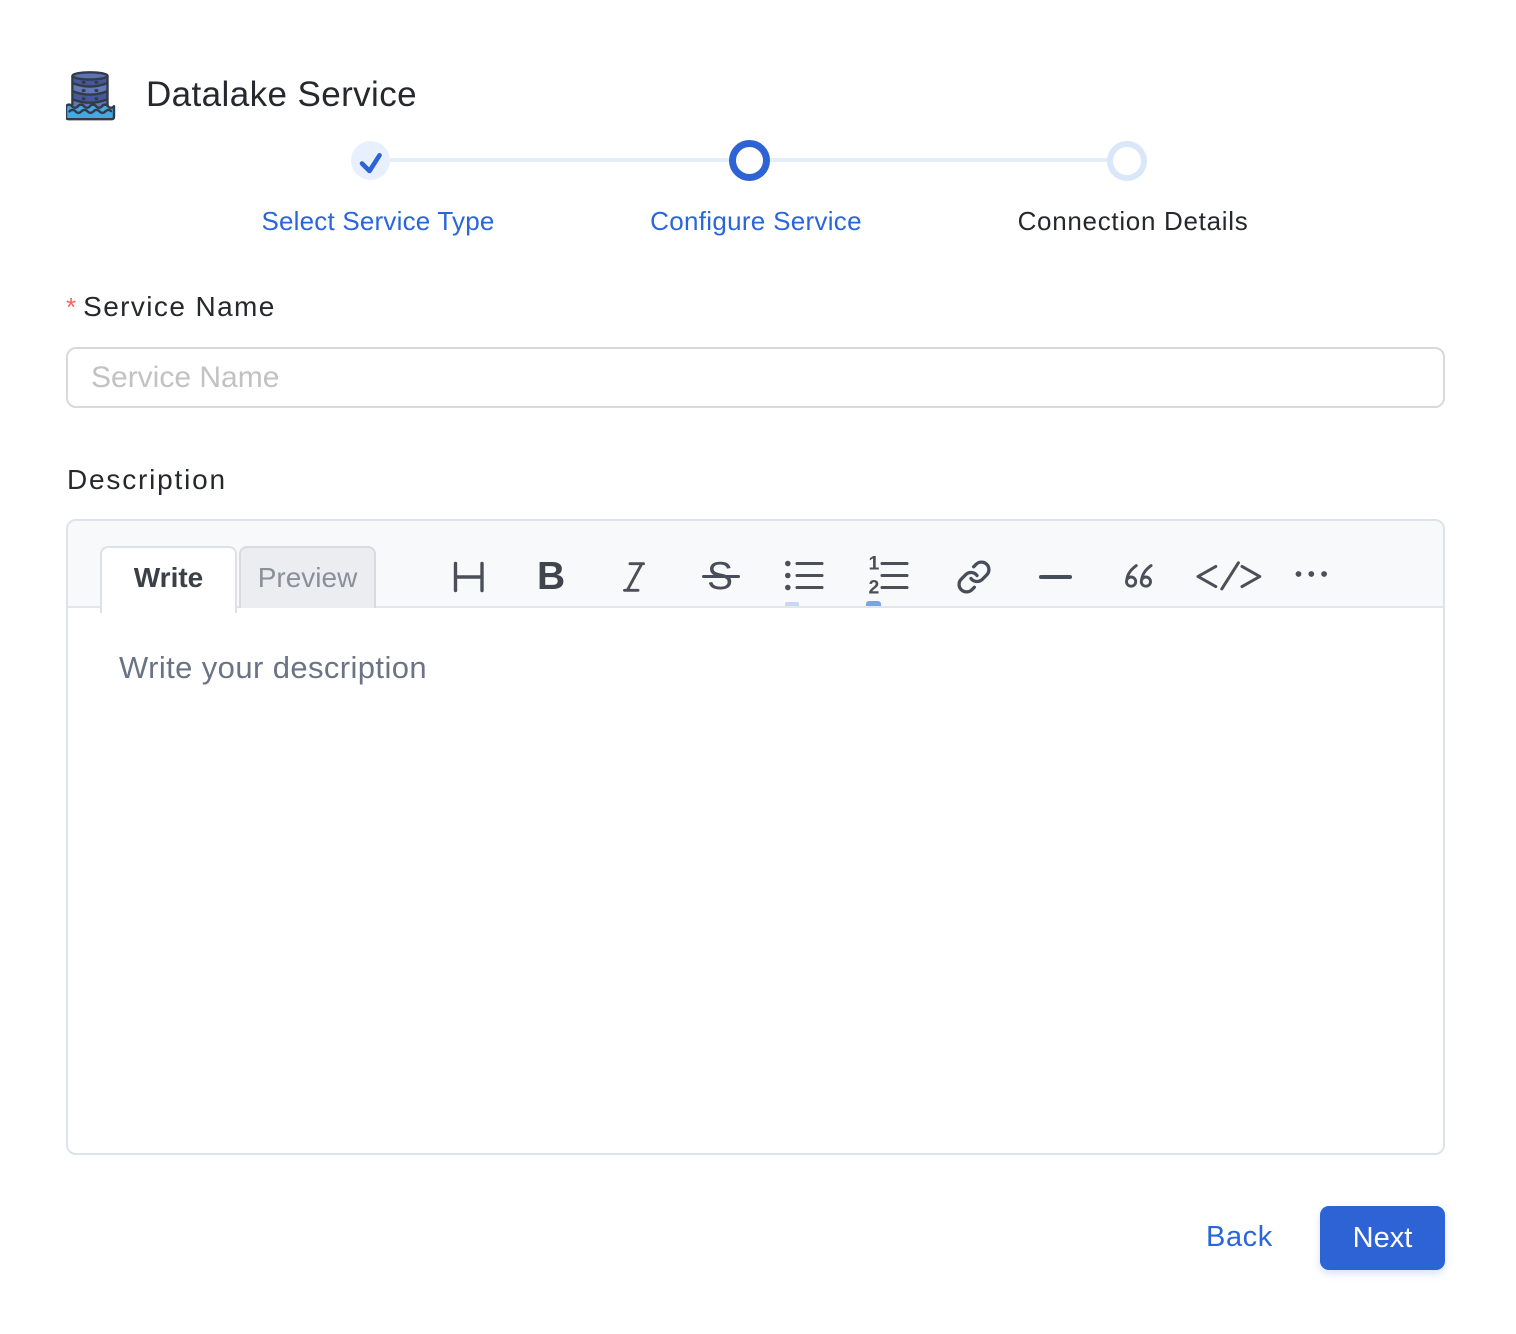 Image resolution: width=1516 pixels, height=1334 pixels. What do you see at coordinates (874, 565) in the screenshot?
I see `svg-text: 1` at bounding box center [874, 565].